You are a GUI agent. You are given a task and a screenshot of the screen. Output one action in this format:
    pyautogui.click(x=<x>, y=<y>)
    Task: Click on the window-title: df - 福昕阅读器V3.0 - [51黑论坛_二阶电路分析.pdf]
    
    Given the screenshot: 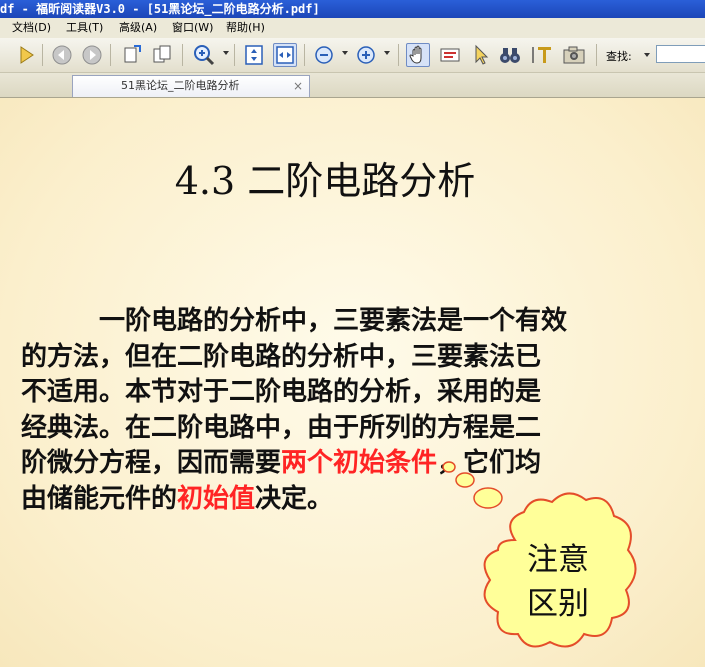 What is the action you would take?
    pyautogui.click(x=160, y=9)
    